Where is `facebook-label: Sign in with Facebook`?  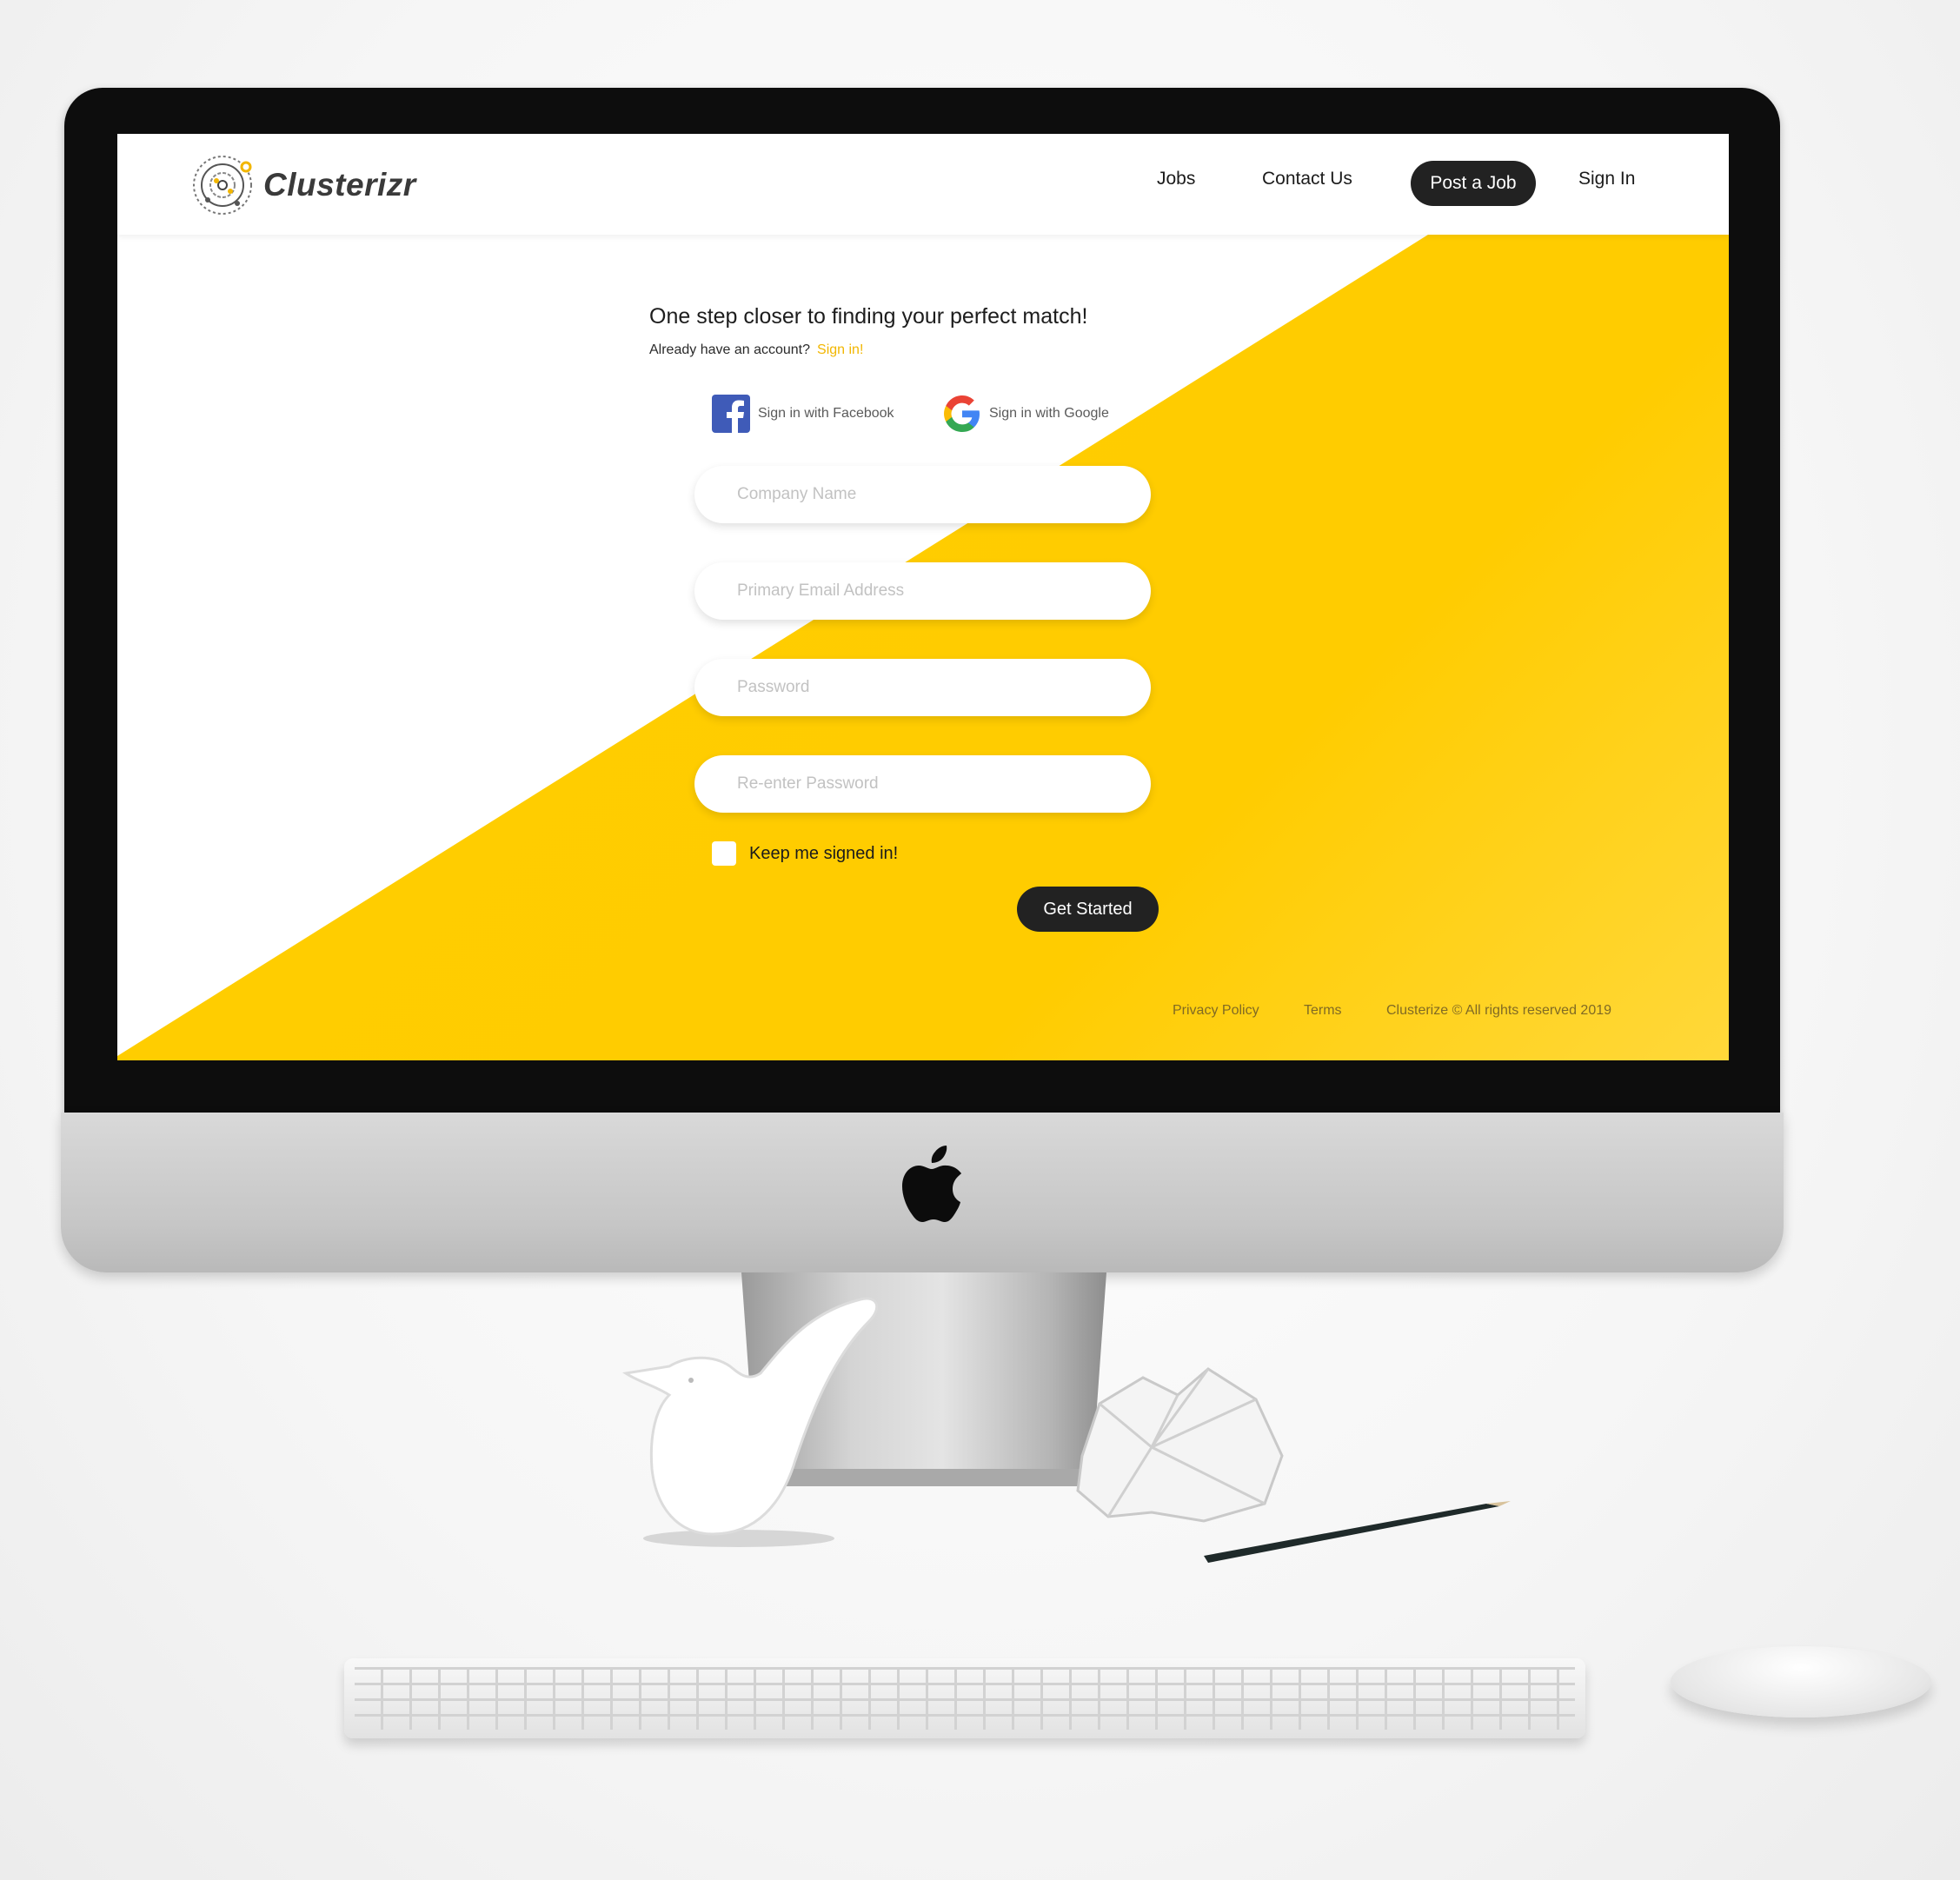
facebook-label: Sign in with Facebook is located at coordinates (826, 413).